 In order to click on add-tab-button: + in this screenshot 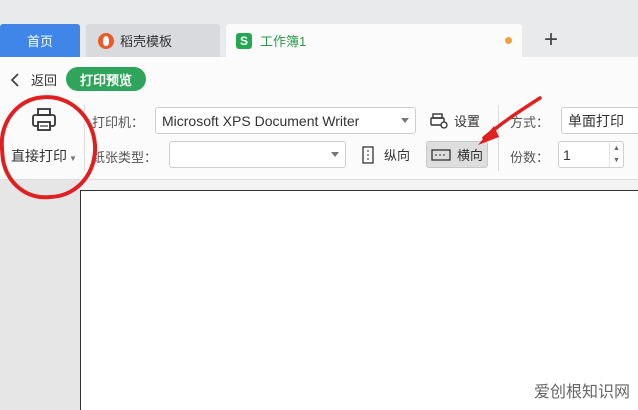, I will do `click(551, 40)`.